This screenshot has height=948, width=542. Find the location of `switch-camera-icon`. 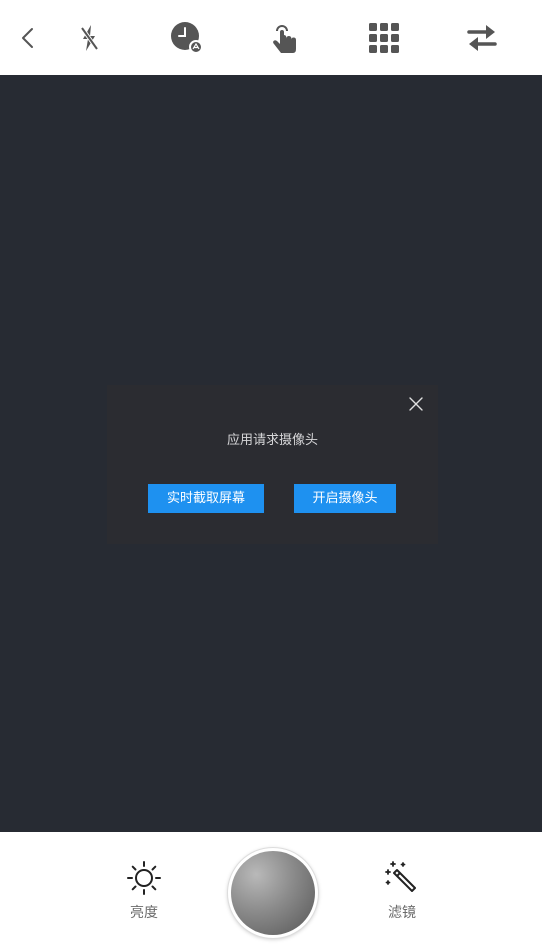

switch-camera-icon is located at coordinates (482, 38).